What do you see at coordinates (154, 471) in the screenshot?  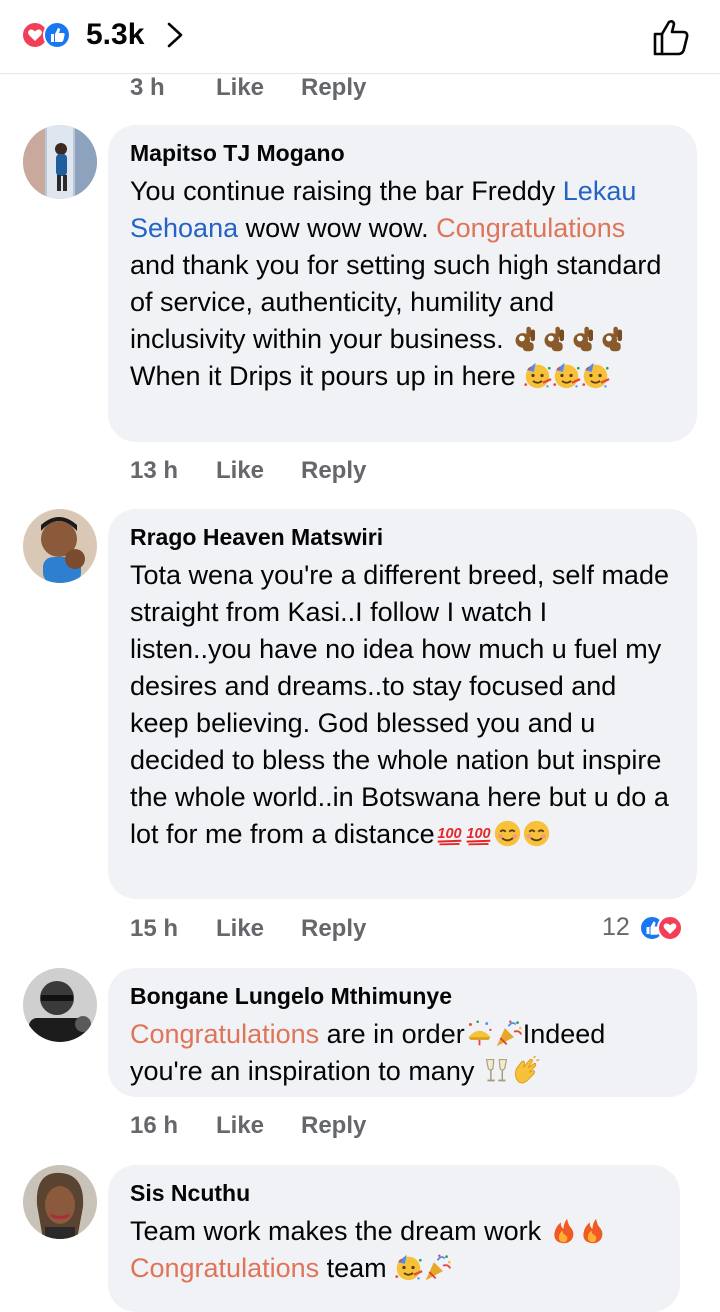 I see `comment-time: 13 h` at bounding box center [154, 471].